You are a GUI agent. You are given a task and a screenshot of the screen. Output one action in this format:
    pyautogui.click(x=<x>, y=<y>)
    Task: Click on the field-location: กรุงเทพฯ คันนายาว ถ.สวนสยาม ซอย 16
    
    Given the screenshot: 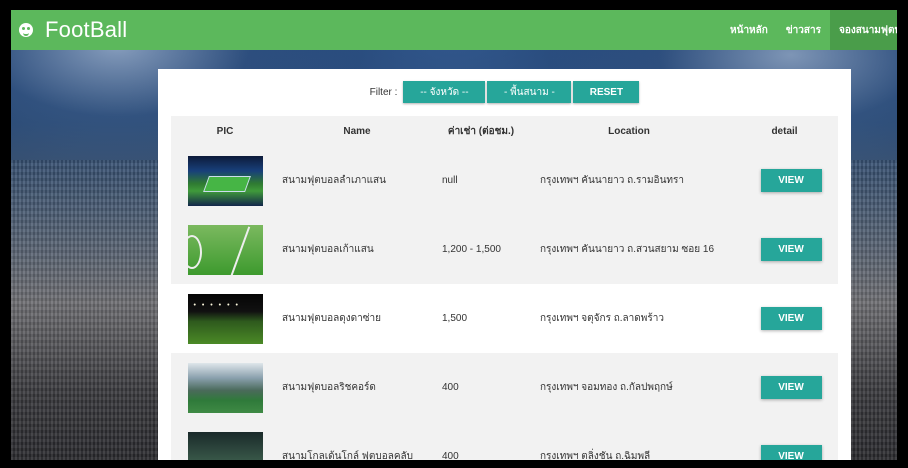 What is the action you would take?
    pyautogui.click(x=627, y=249)
    